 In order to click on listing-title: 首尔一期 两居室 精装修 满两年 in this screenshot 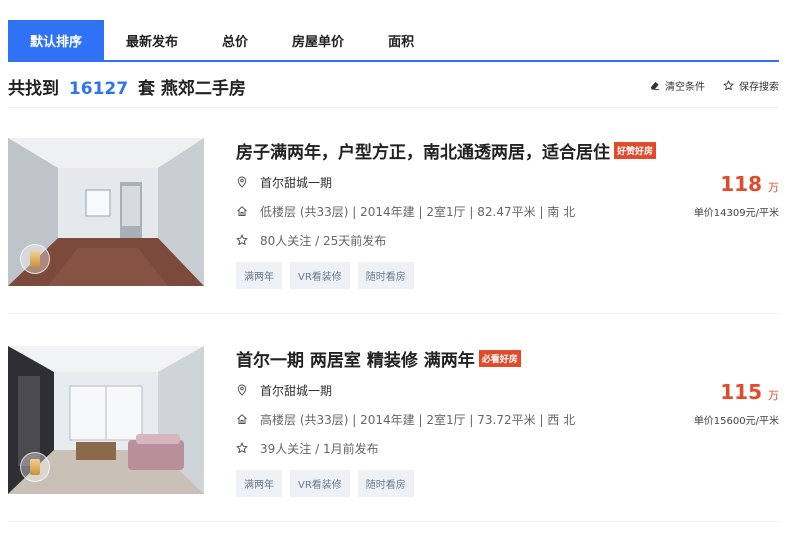, I will do `click(355, 358)`.